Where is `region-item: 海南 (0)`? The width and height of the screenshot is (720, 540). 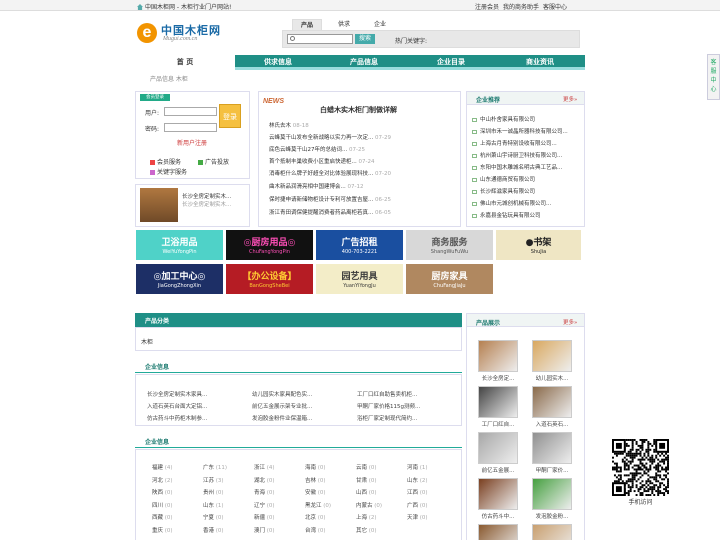 region-item: 海南 (0) is located at coordinates (315, 467).